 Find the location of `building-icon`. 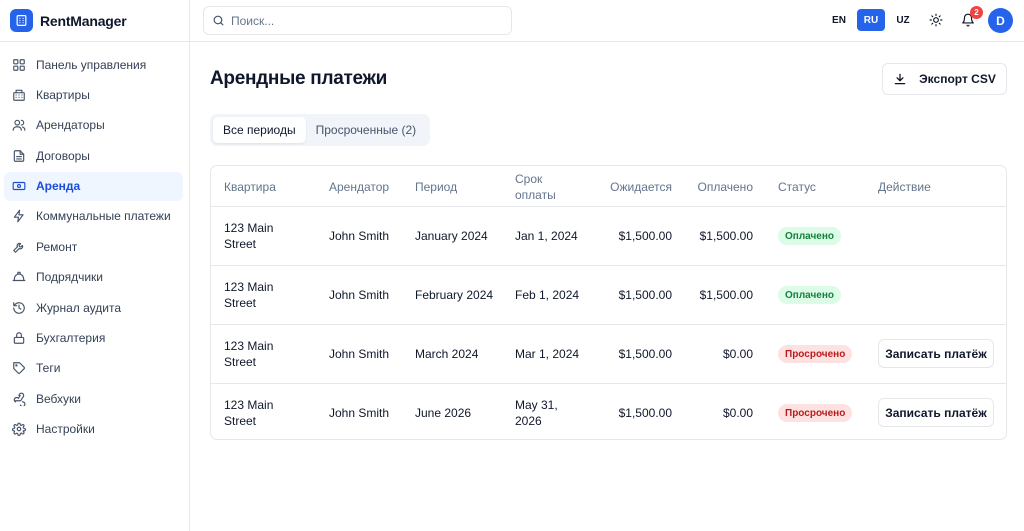

building-icon is located at coordinates (19, 95).